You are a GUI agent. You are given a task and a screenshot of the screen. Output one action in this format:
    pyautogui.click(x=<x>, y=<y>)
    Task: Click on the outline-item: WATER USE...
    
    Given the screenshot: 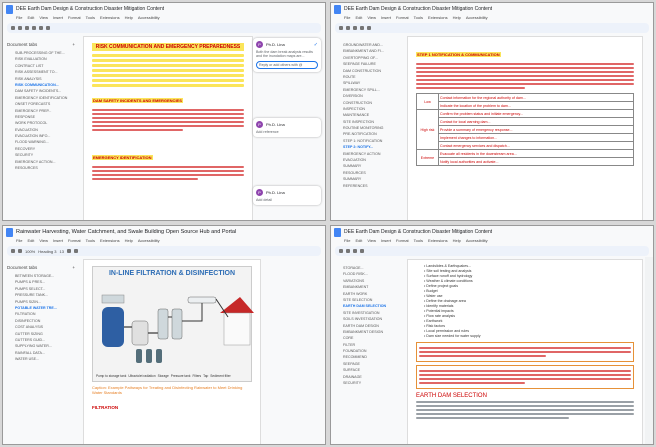 What is the action you would take?
    pyautogui.click(x=41, y=359)
    